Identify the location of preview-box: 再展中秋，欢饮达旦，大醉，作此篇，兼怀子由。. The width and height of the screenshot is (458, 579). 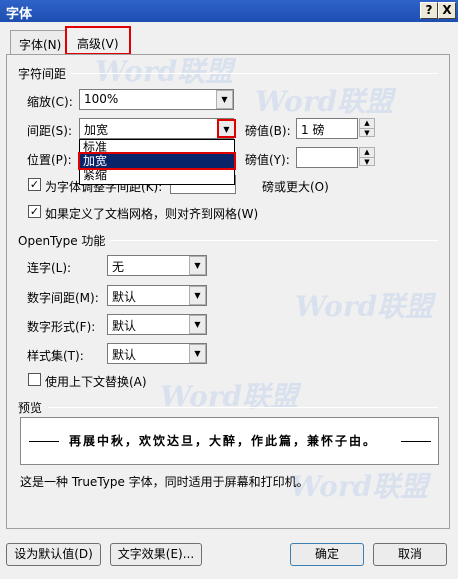
(229, 441).